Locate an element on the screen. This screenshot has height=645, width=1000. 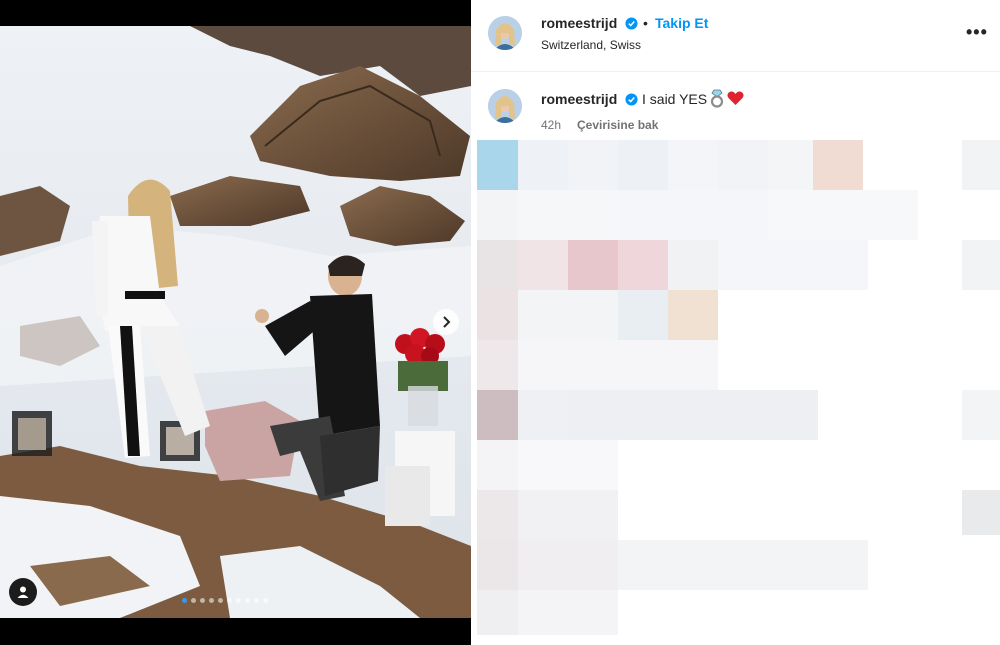
caption-text: I said YES is located at coordinates (675, 99).